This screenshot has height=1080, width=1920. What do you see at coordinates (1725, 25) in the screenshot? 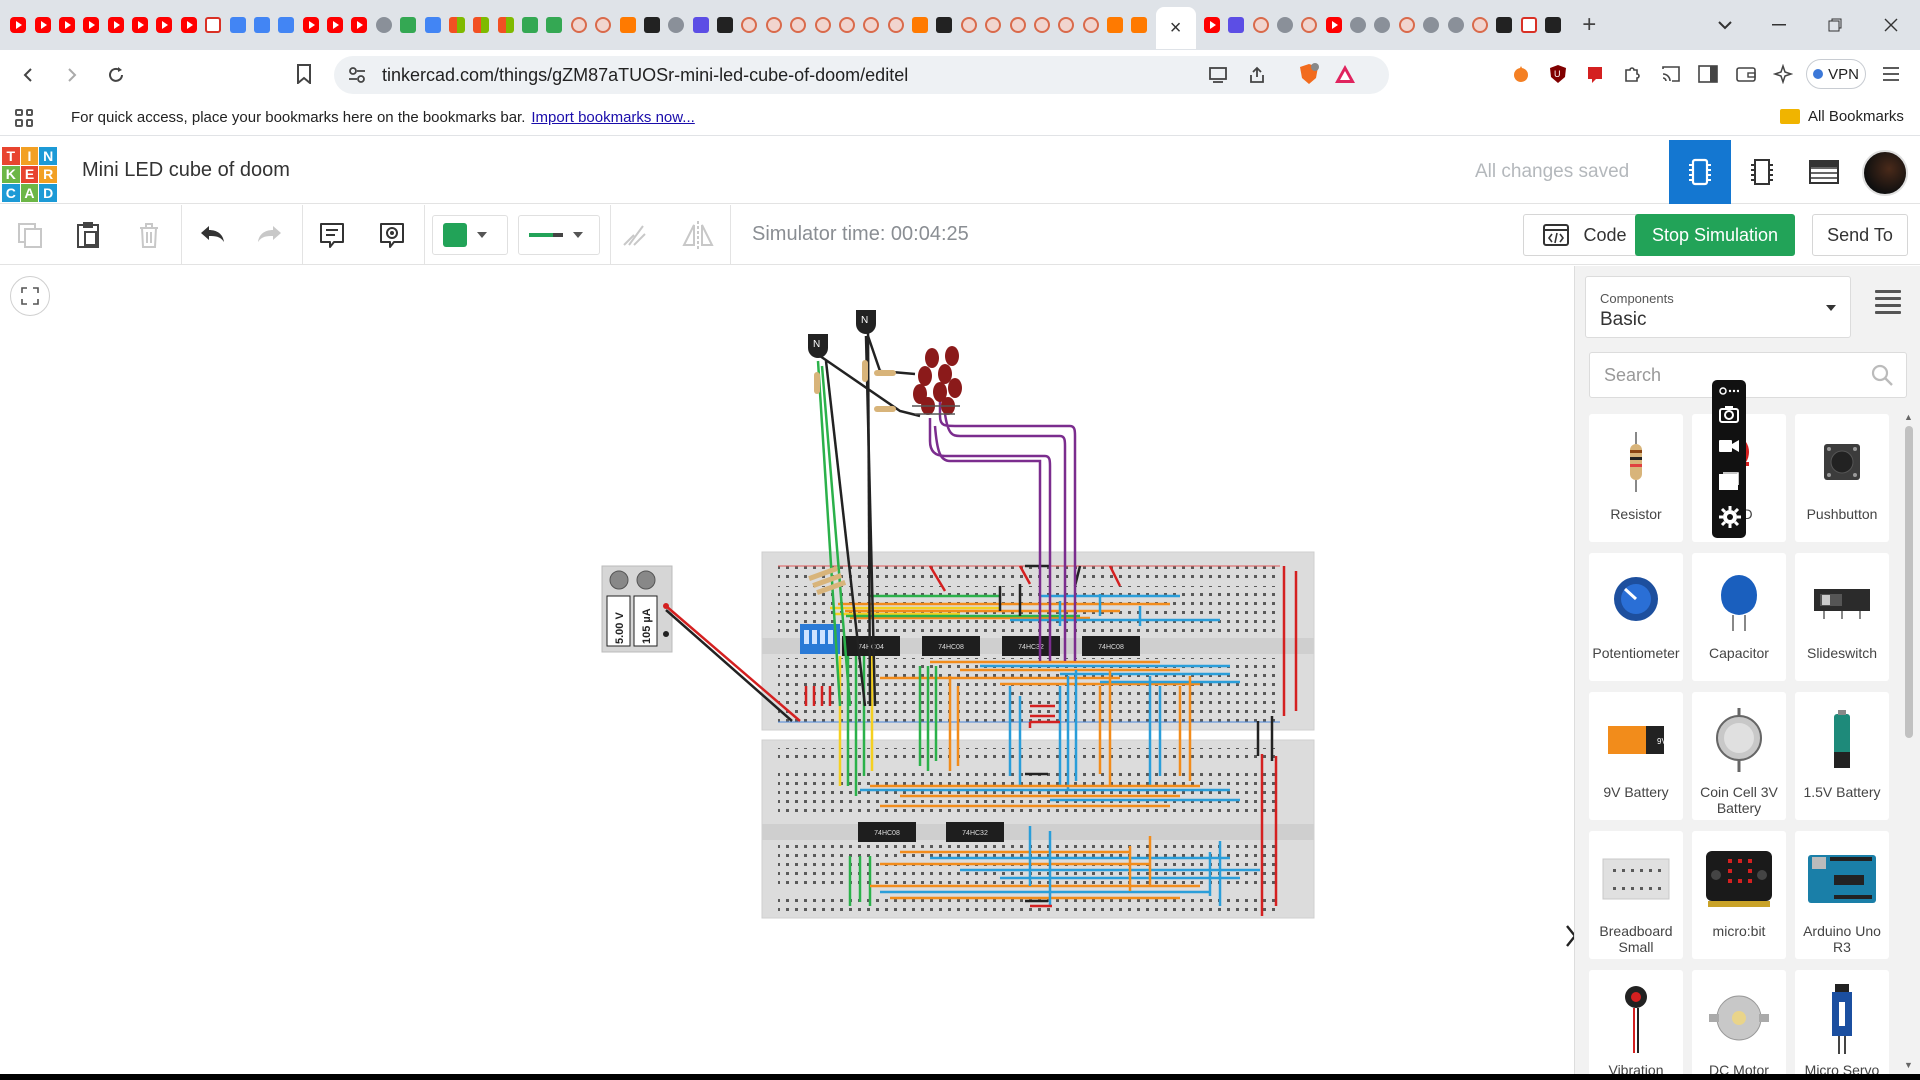
I see `tab-search-chevron-icon` at bounding box center [1725, 25].